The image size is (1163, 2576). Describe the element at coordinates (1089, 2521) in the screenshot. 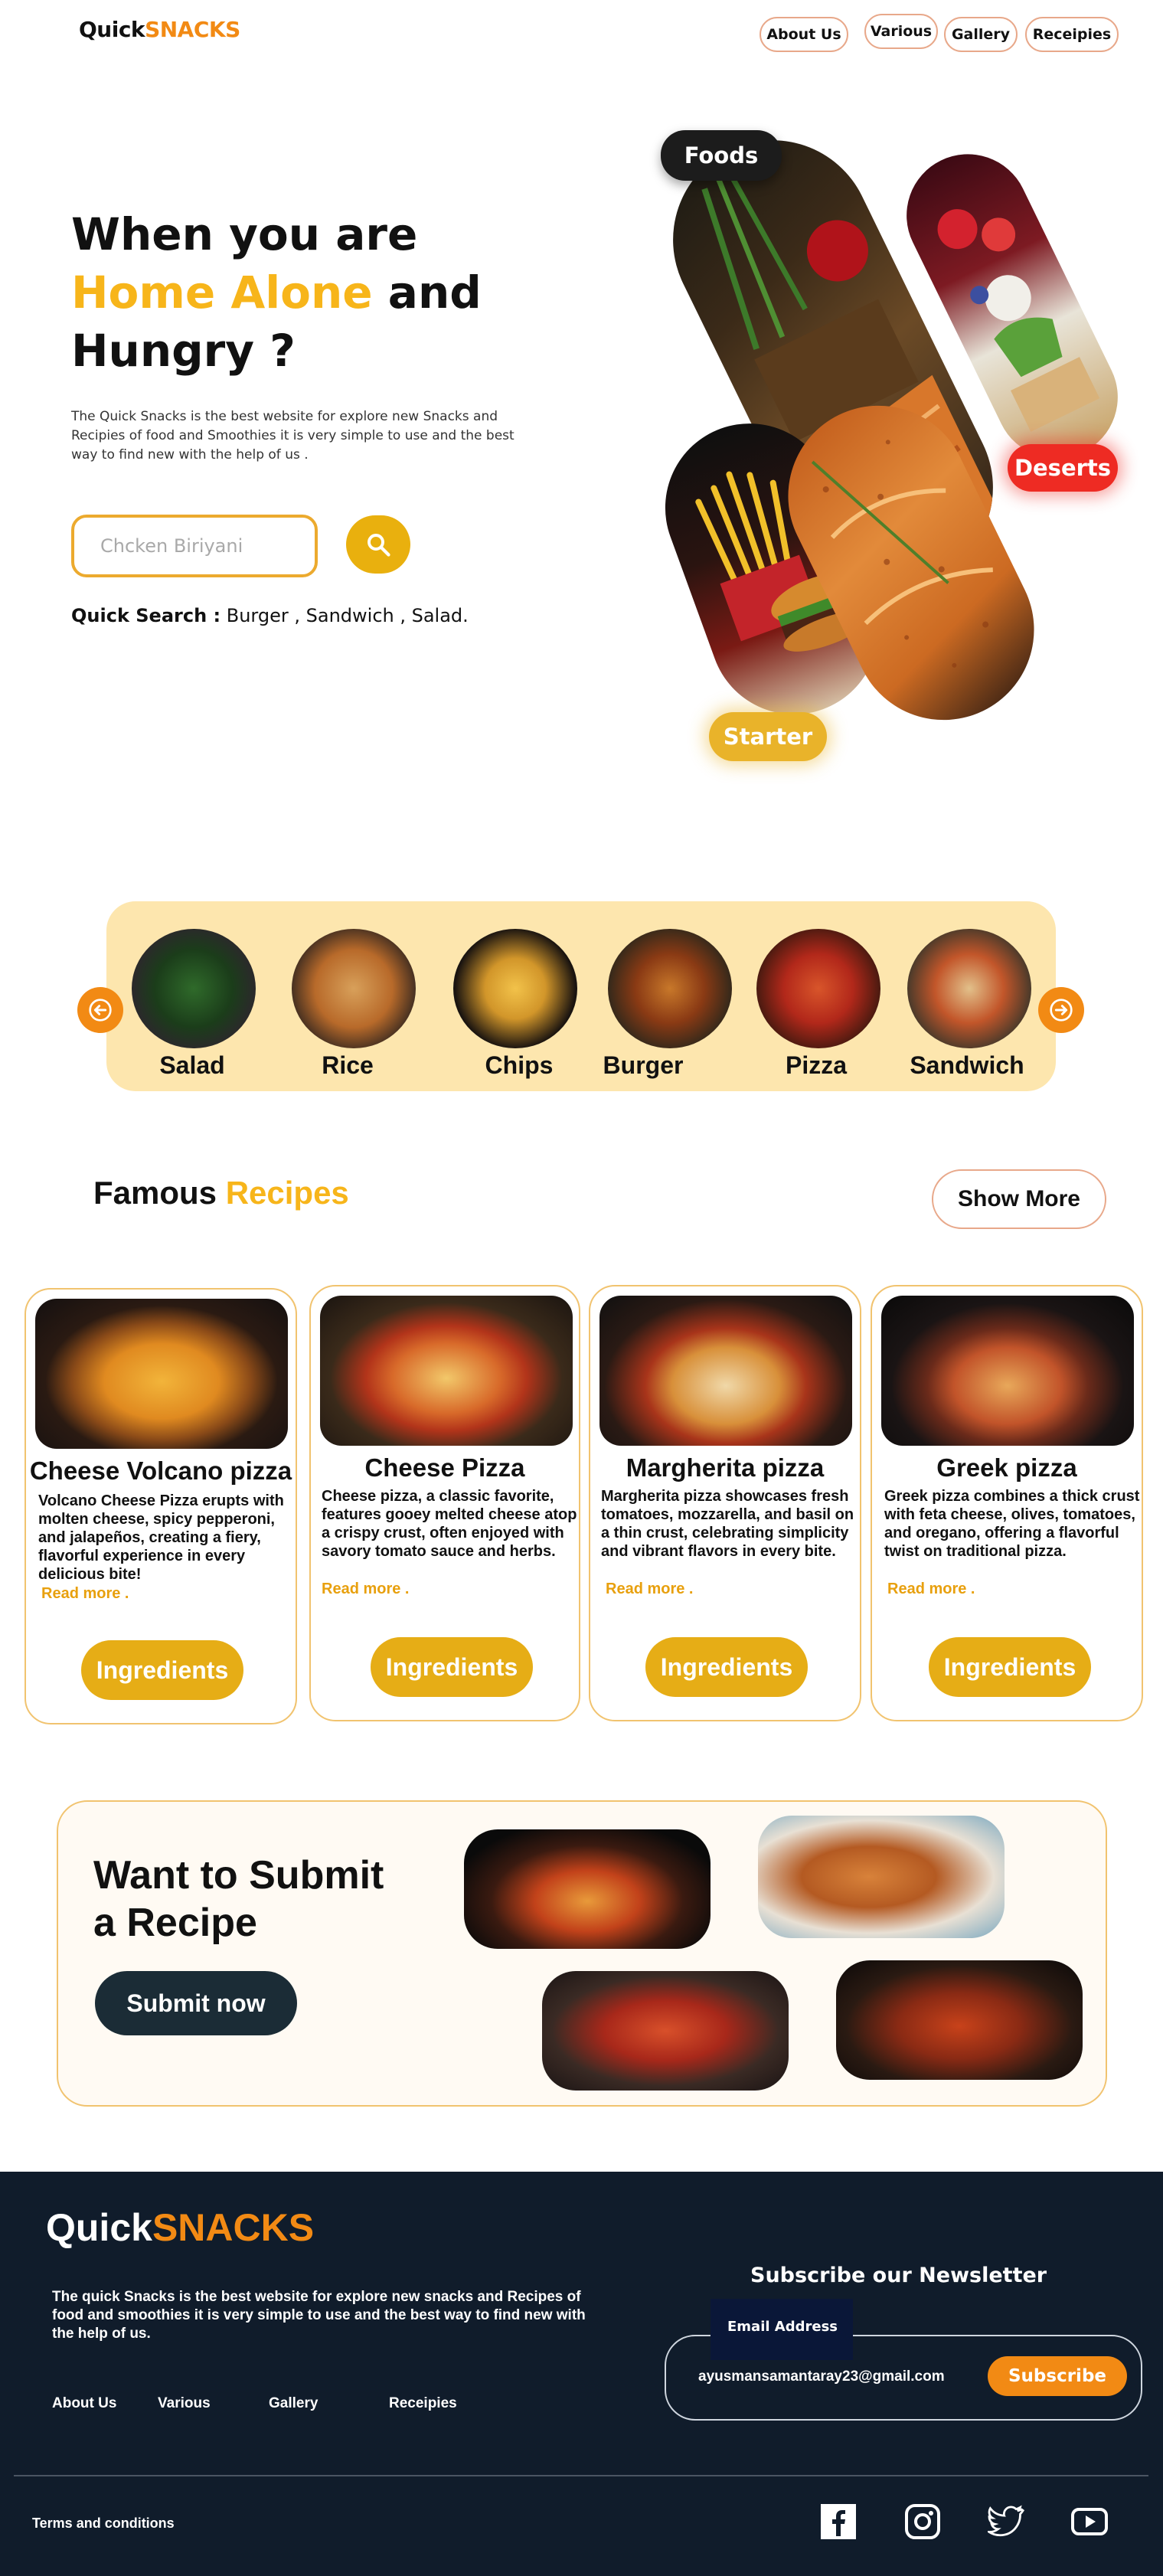

I see `youtube-icon` at that location.